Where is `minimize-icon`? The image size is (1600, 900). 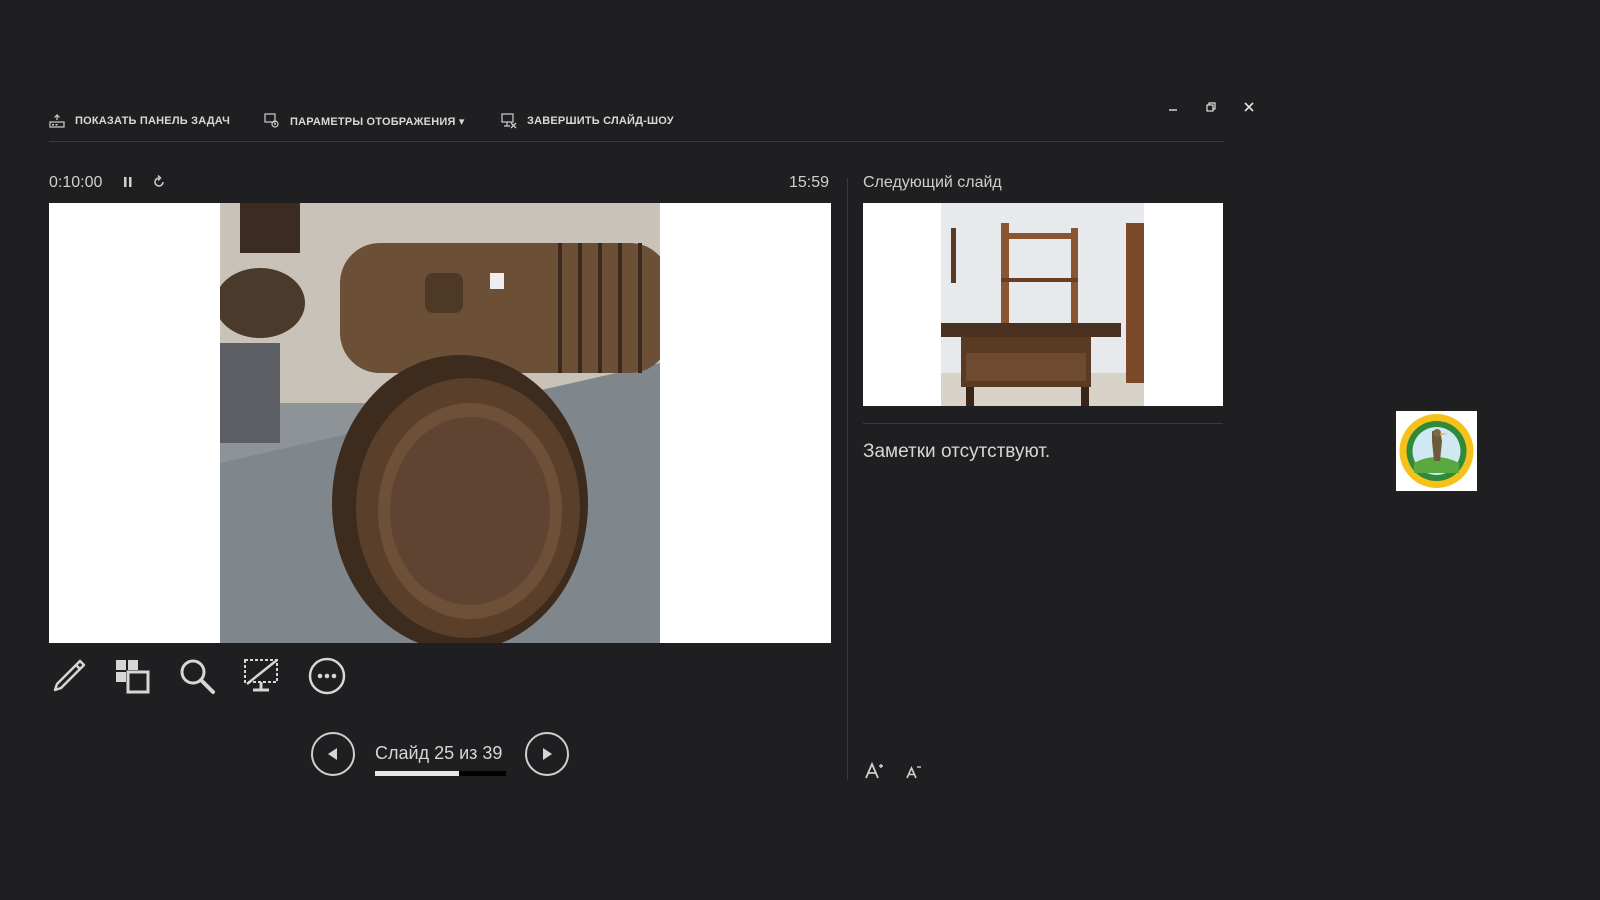 minimize-icon is located at coordinates (1173, 110).